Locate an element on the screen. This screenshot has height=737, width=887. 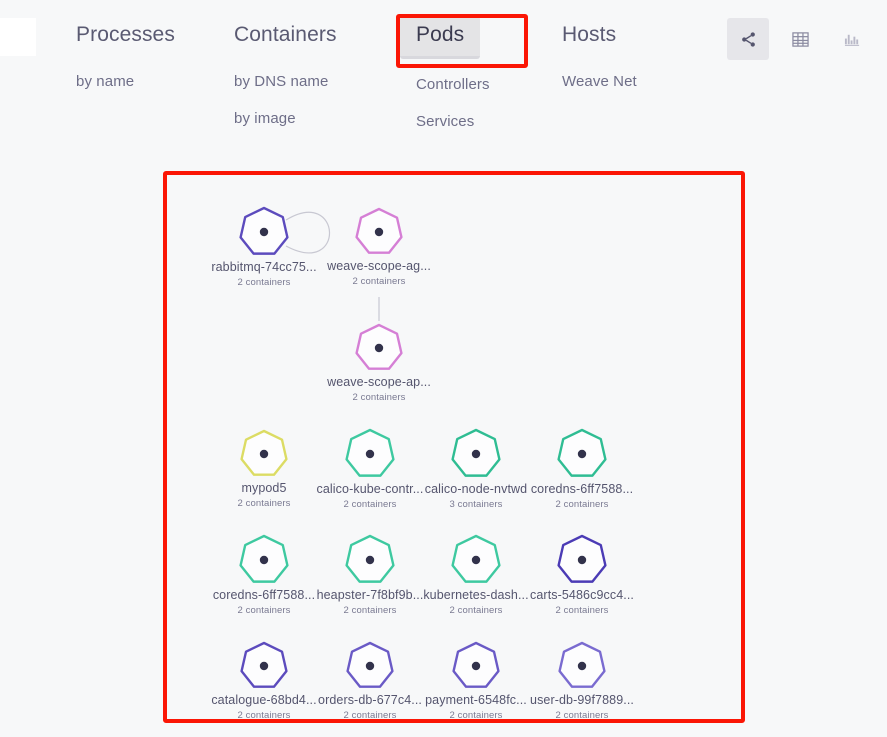
view-mode-table-button is located at coordinates (800, 39).